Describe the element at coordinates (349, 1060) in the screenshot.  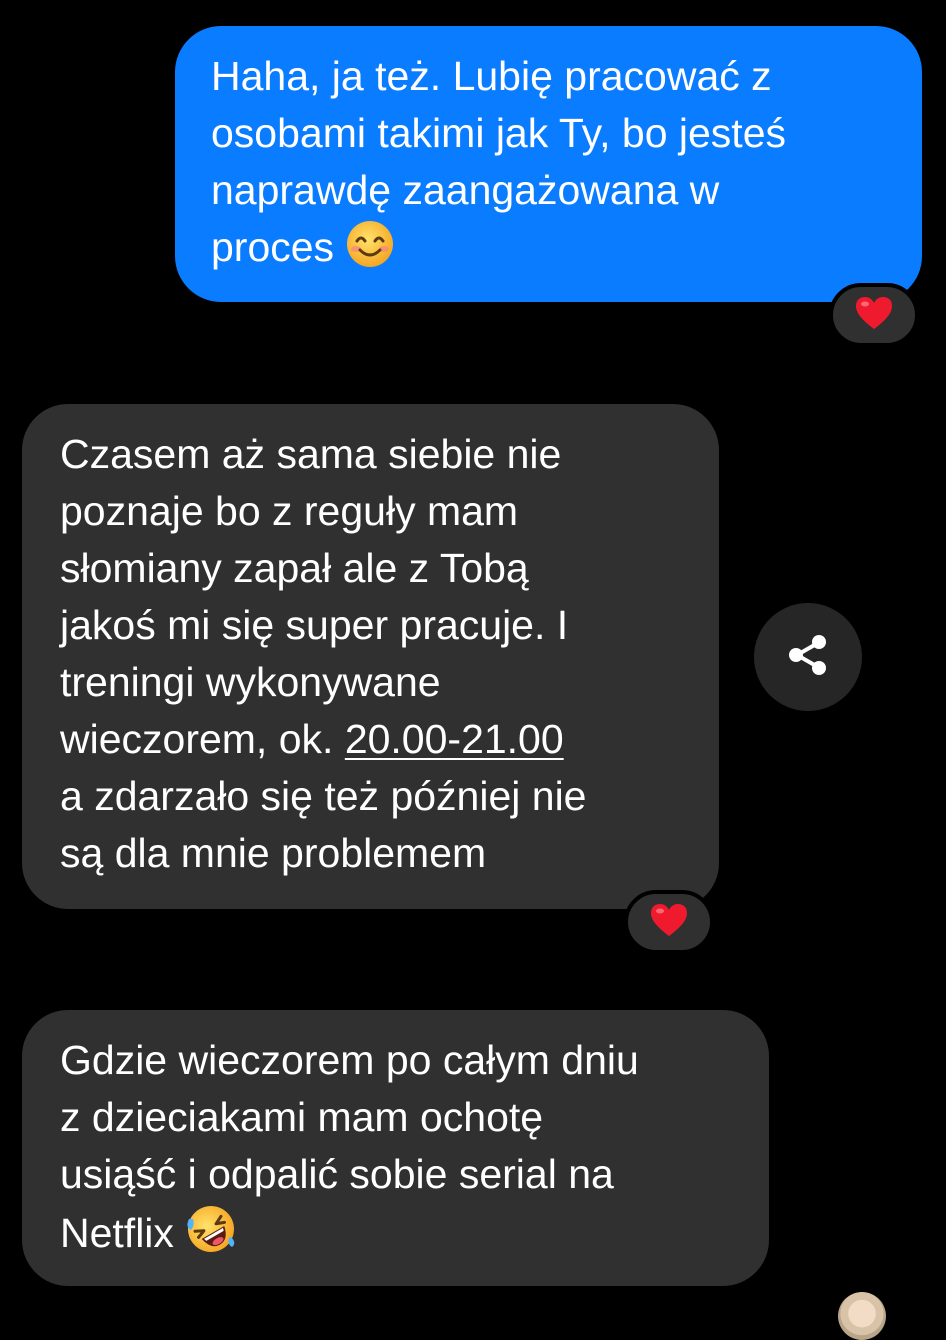
I see `message-text-line: Gdzie wieczorem po całym dniu` at that location.